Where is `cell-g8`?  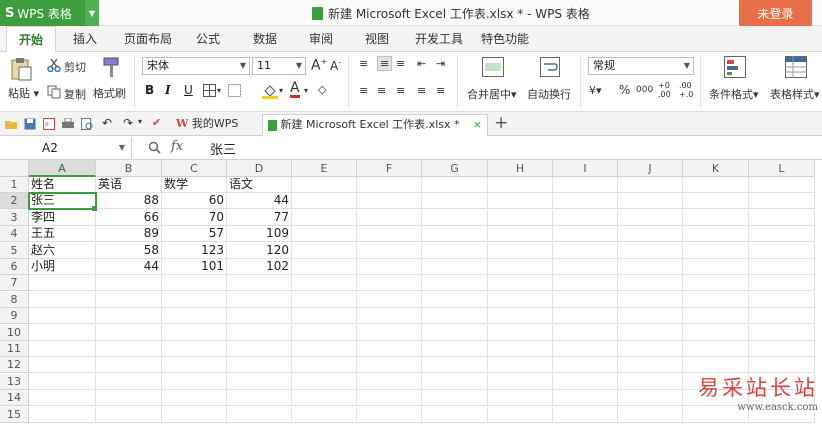
cell-g8 is located at coordinates (455, 299).